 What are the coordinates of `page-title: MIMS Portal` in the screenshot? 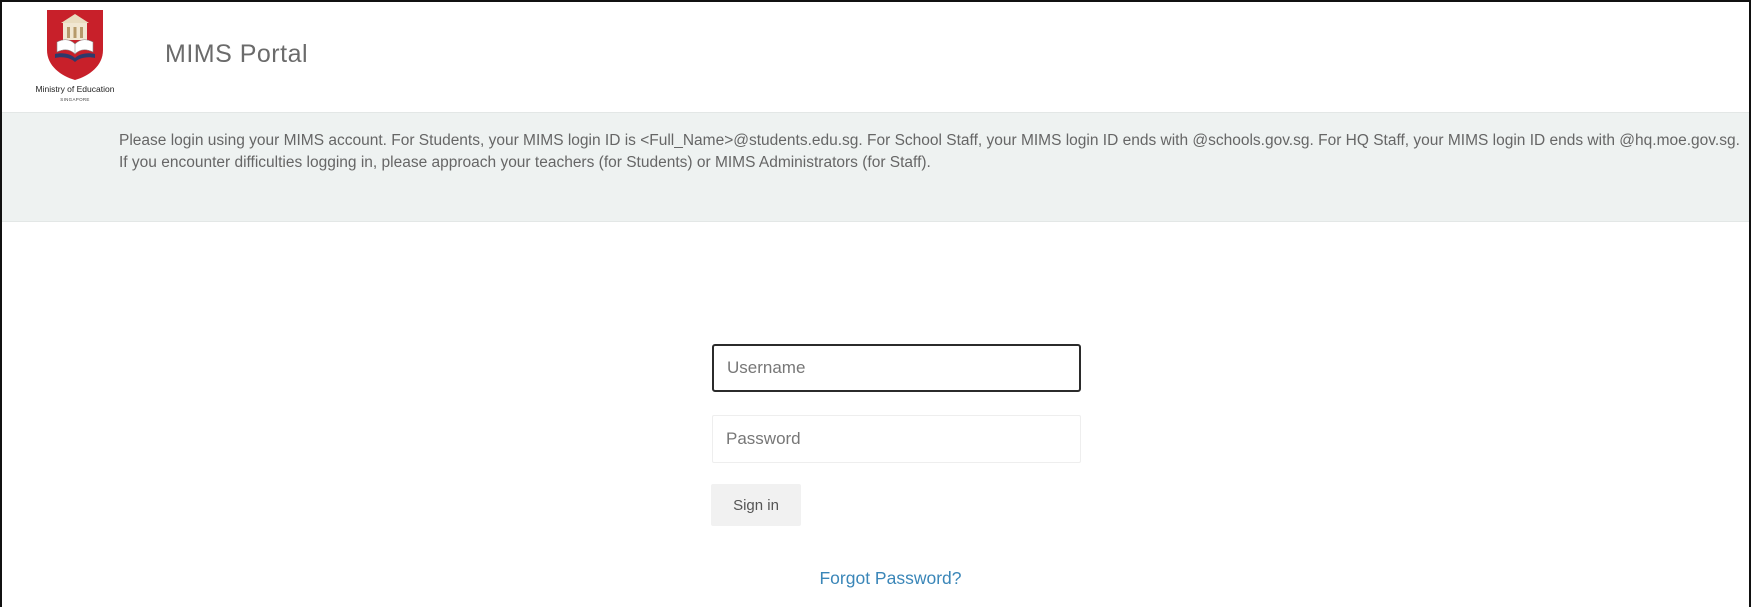 It's located at (237, 54).